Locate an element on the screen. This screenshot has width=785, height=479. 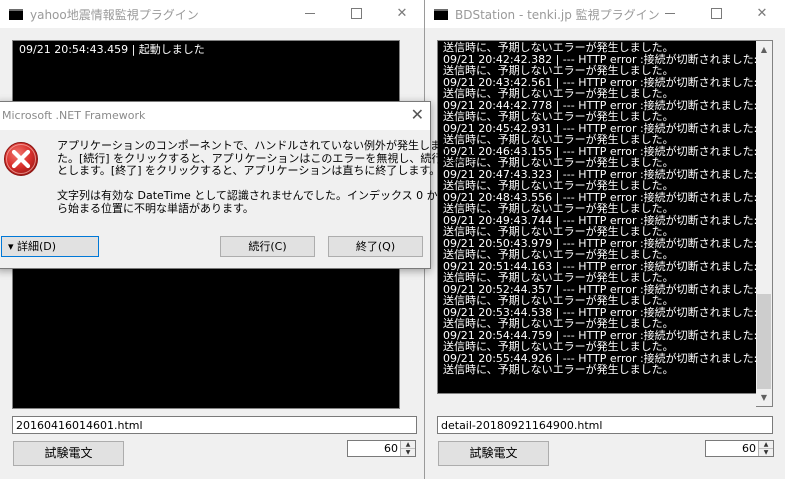
scroll-down-icon: ▼ is located at coordinates (764, 397).